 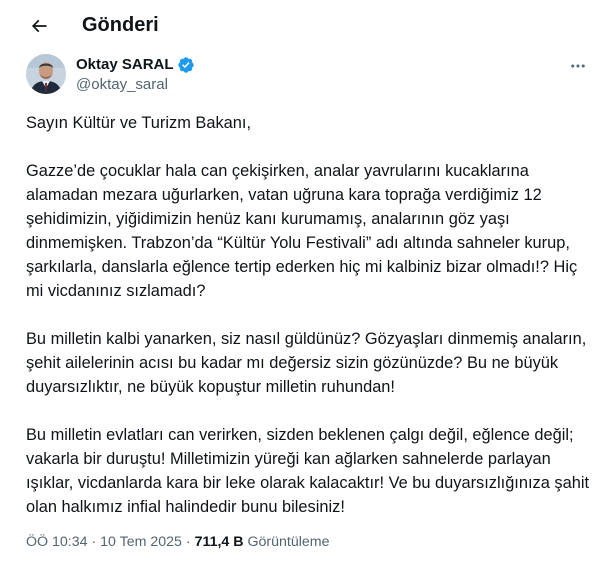 I want to click on tweet-author: Oktay SARAL @oktay_saral, so click(x=309, y=76).